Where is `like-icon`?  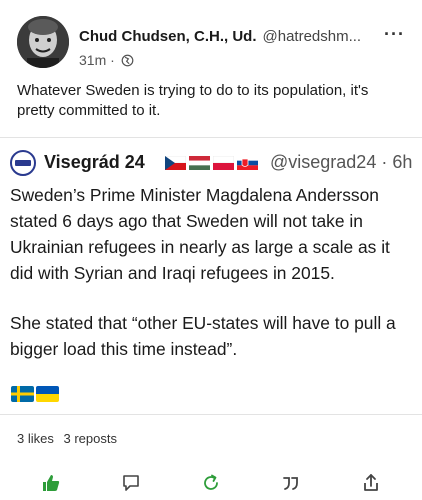 like-icon is located at coordinates (51, 483).